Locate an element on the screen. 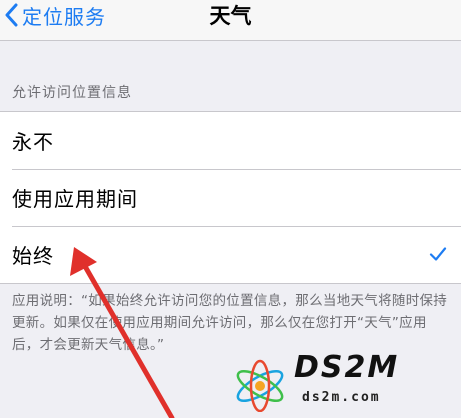 The height and width of the screenshot is (418, 461). page-title: 天气 is located at coordinates (230, 16).